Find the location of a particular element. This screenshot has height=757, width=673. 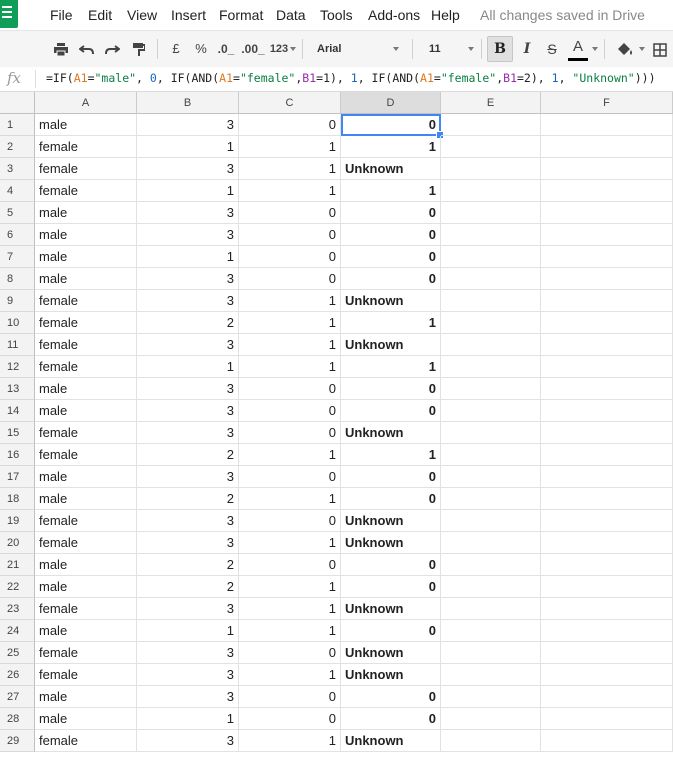

cell-e21 is located at coordinates (491, 565).